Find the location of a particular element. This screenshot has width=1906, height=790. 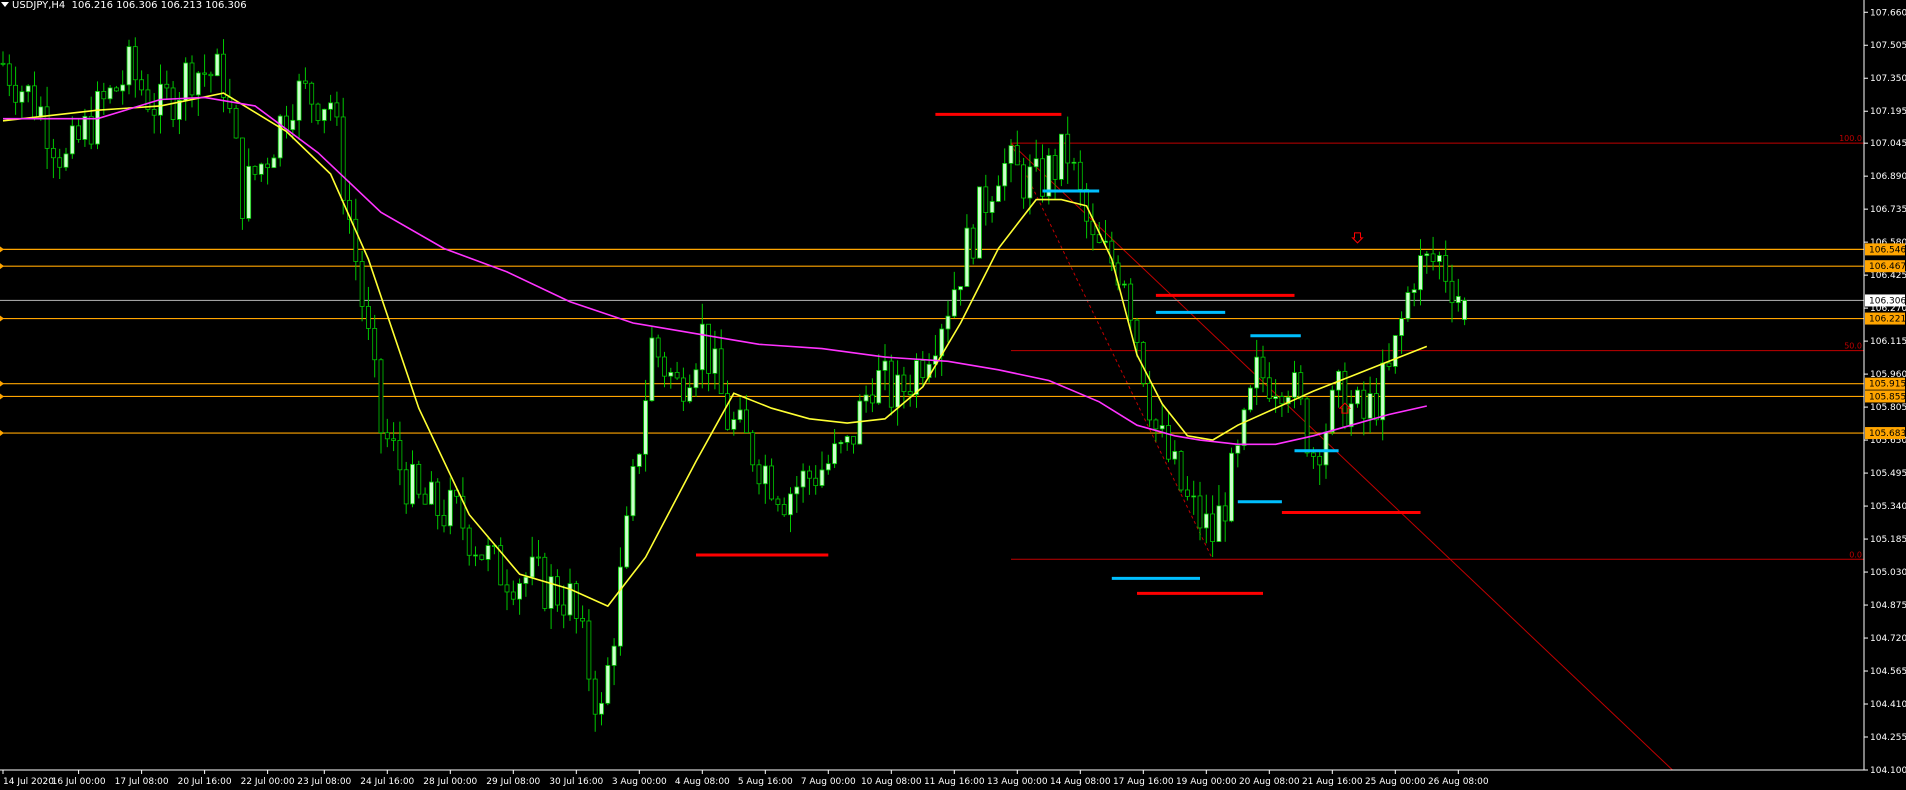

price-tick-label: 106.115 is located at coordinates (1888, 342).